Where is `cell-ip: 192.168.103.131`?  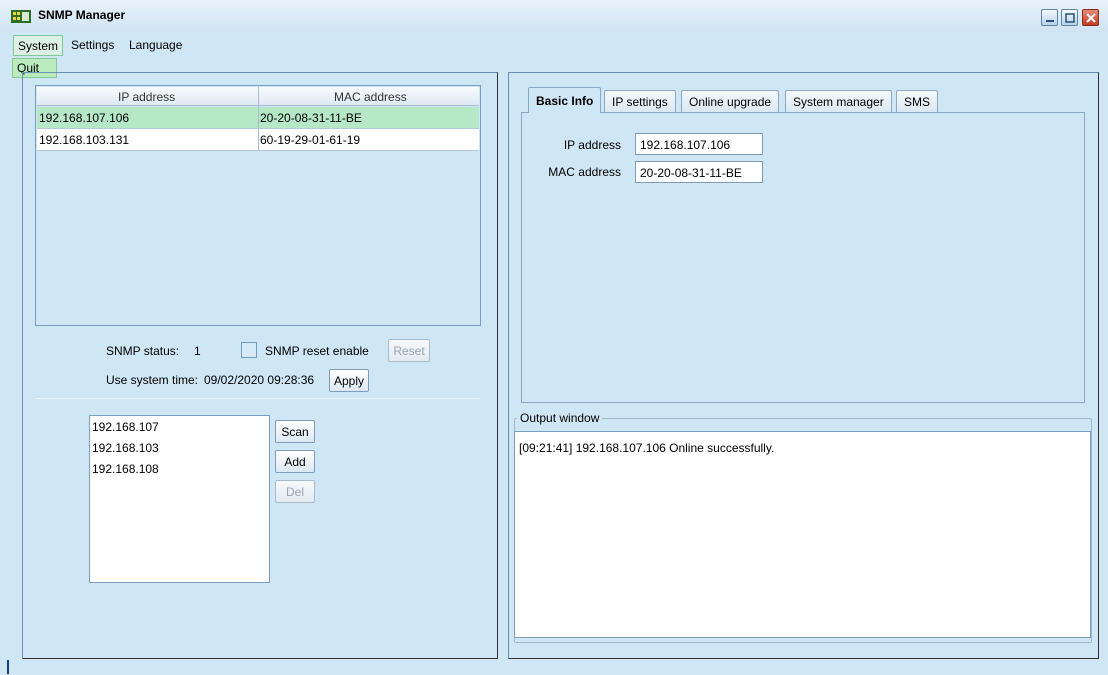
cell-ip: 192.168.103.131 is located at coordinates (84, 140).